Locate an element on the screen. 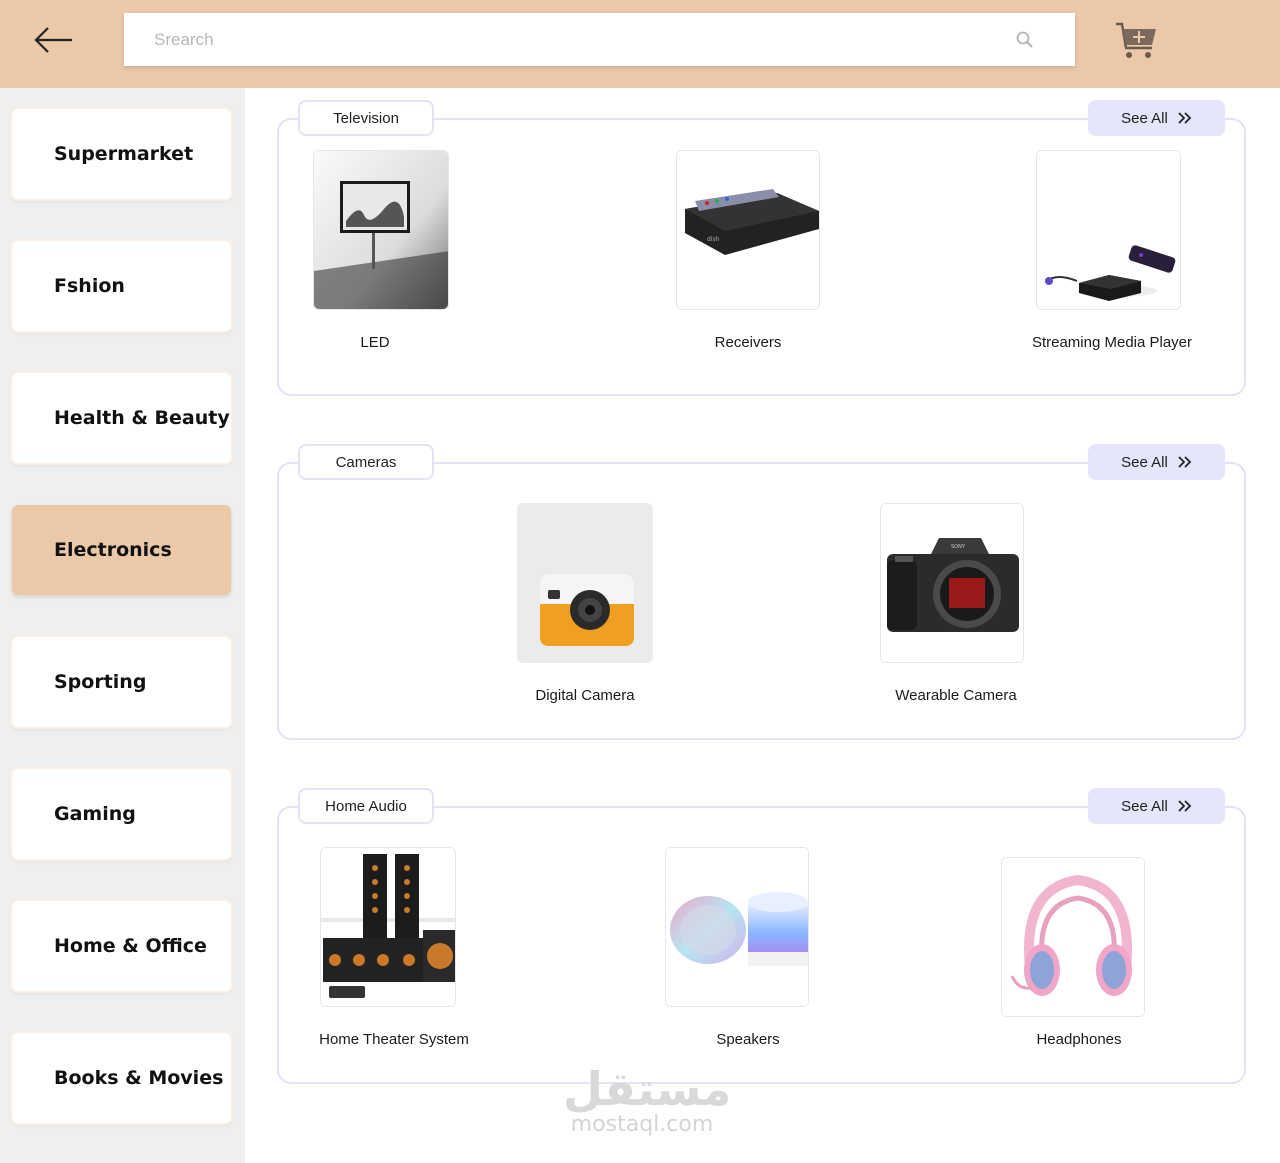 This screenshot has height=1163, width=1280. product-image-speakers is located at coordinates (737, 927).